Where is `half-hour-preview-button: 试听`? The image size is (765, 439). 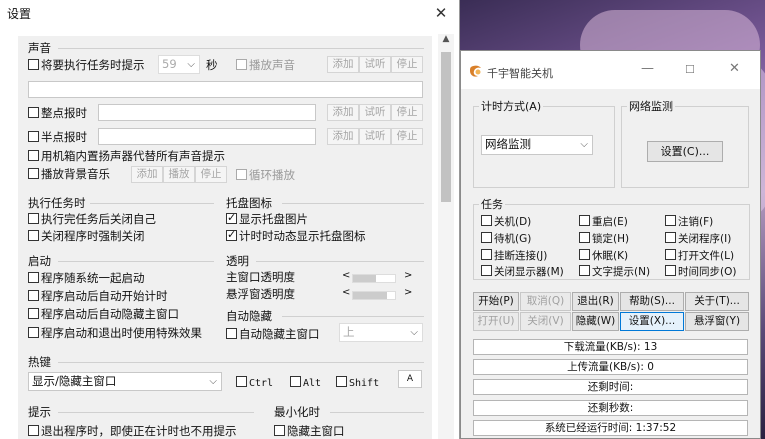
half-hour-preview-button: 试听 is located at coordinates (375, 136).